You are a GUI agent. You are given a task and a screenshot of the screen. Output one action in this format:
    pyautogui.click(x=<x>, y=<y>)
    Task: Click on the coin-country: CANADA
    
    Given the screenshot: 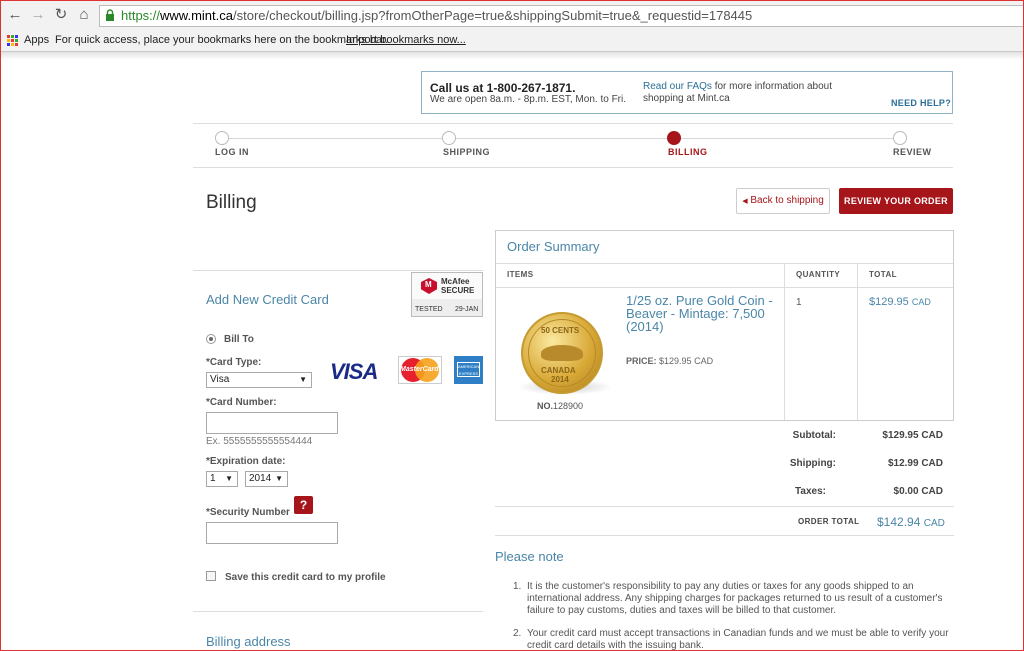 What is the action you would take?
    pyautogui.click(x=558, y=370)
    